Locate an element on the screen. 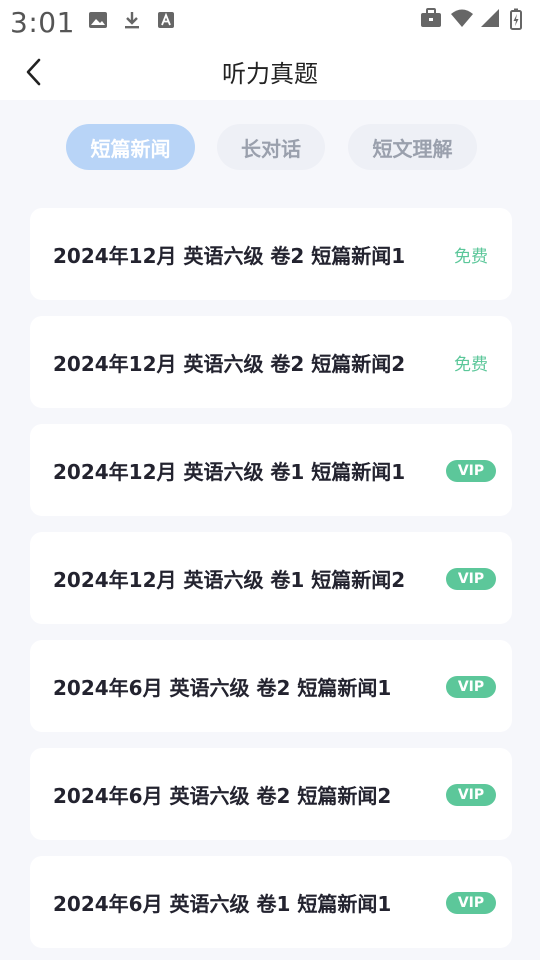 The height and width of the screenshot is (960, 540). image-icon is located at coordinates (98, 20).